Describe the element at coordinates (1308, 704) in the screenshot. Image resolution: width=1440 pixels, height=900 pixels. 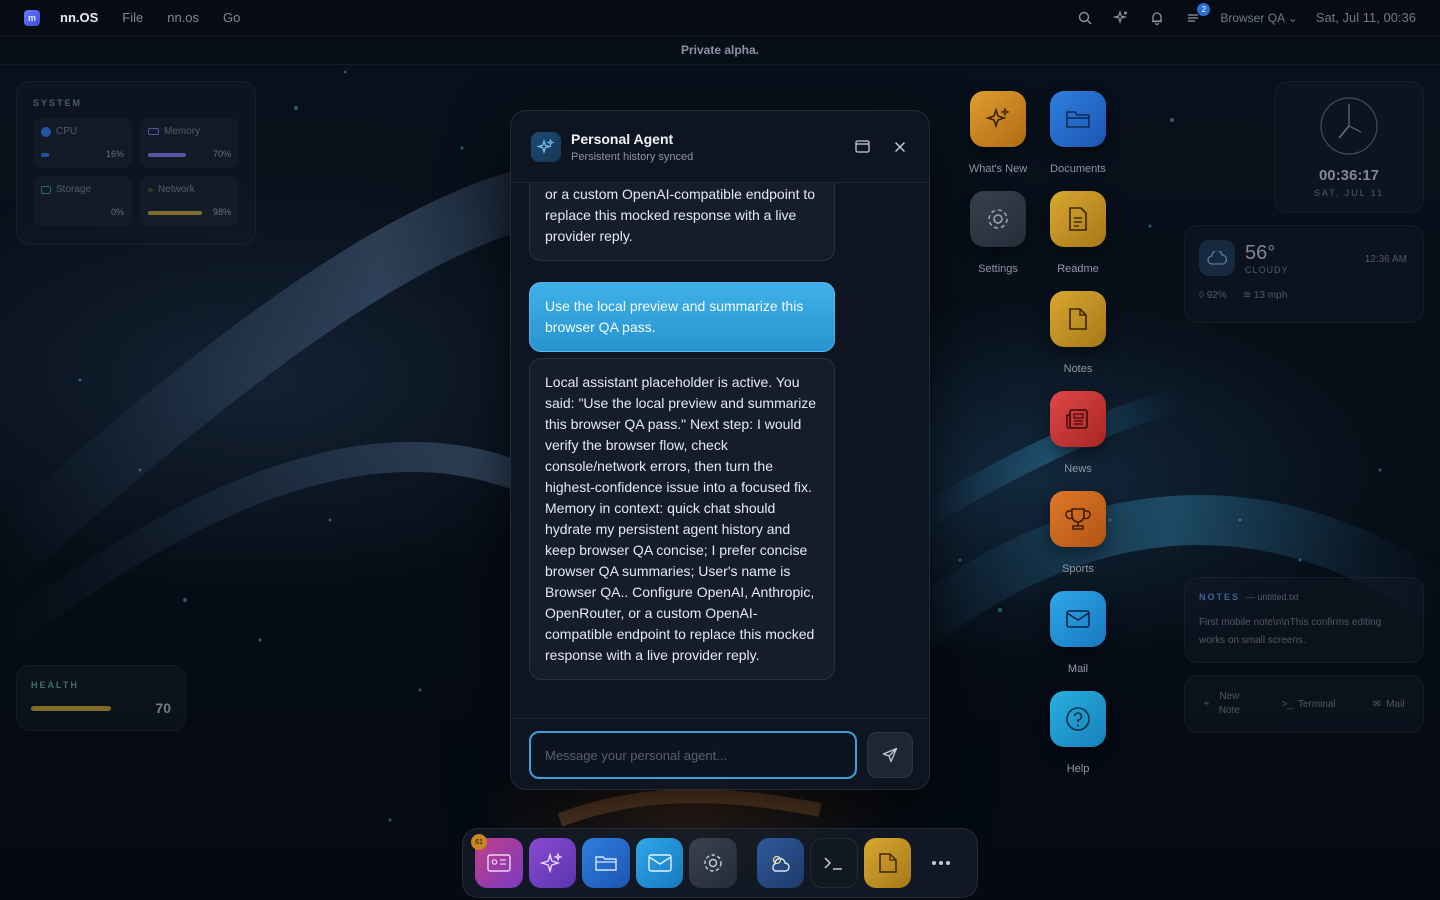
I see `terminal-action: >_ Terminal` at that location.